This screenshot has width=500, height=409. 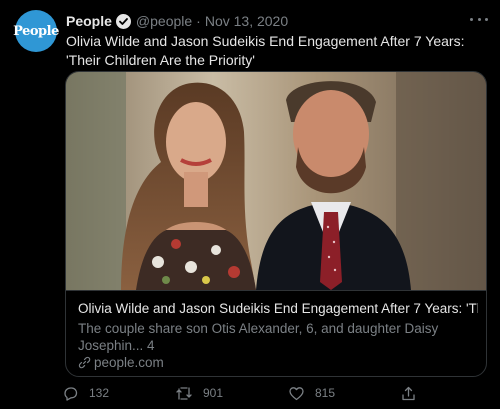 I want to click on reply-icon, so click(x=71, y=393).